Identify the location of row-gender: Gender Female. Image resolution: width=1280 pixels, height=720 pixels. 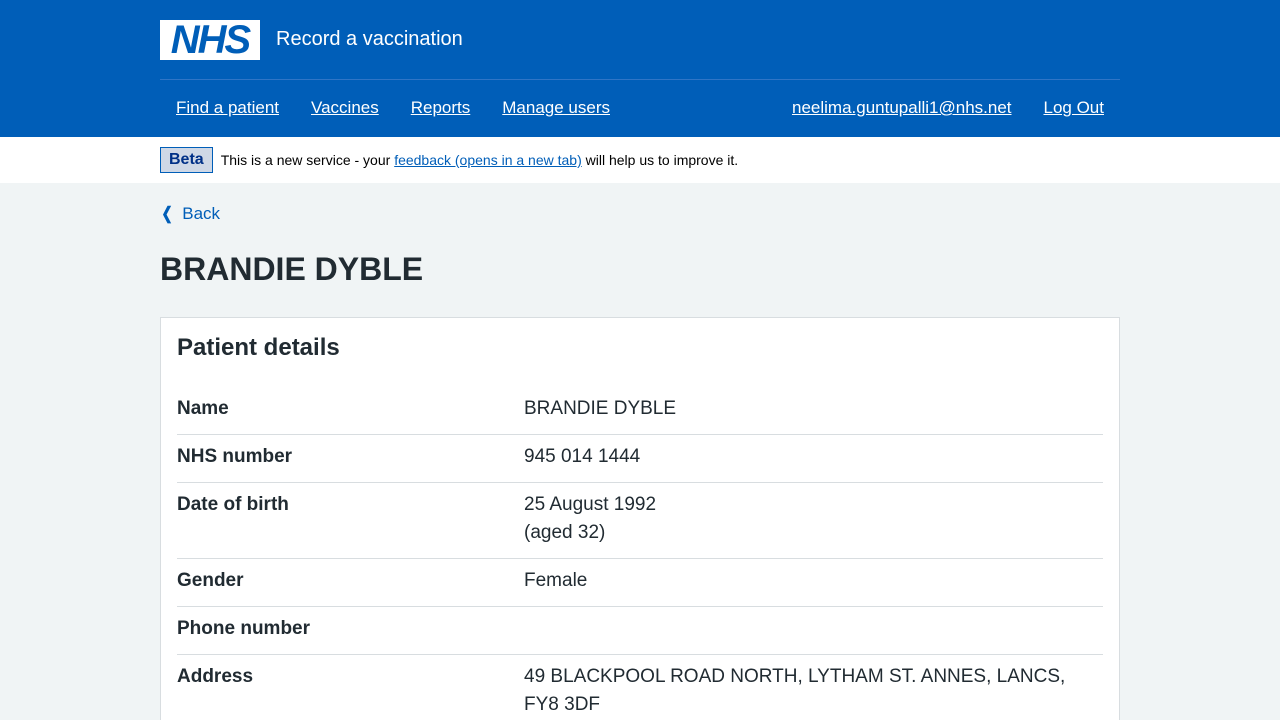
(640, 583).